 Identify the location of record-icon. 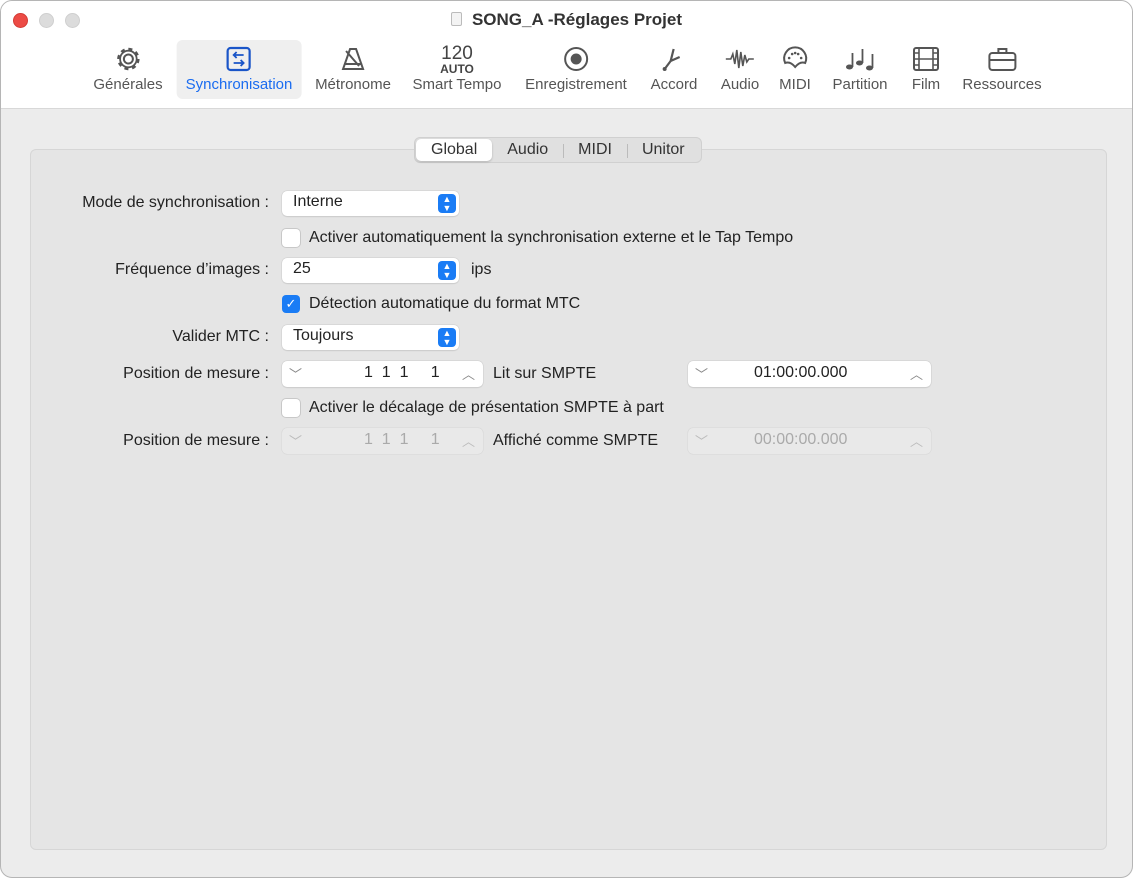
(576, 59).